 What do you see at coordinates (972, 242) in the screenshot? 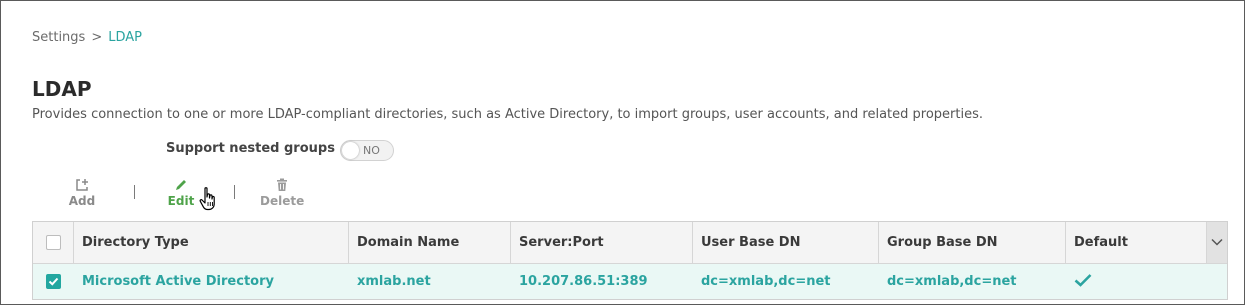
I see `column-header-group-base-dn: Group Base DN` at bounding box center [972, 242].